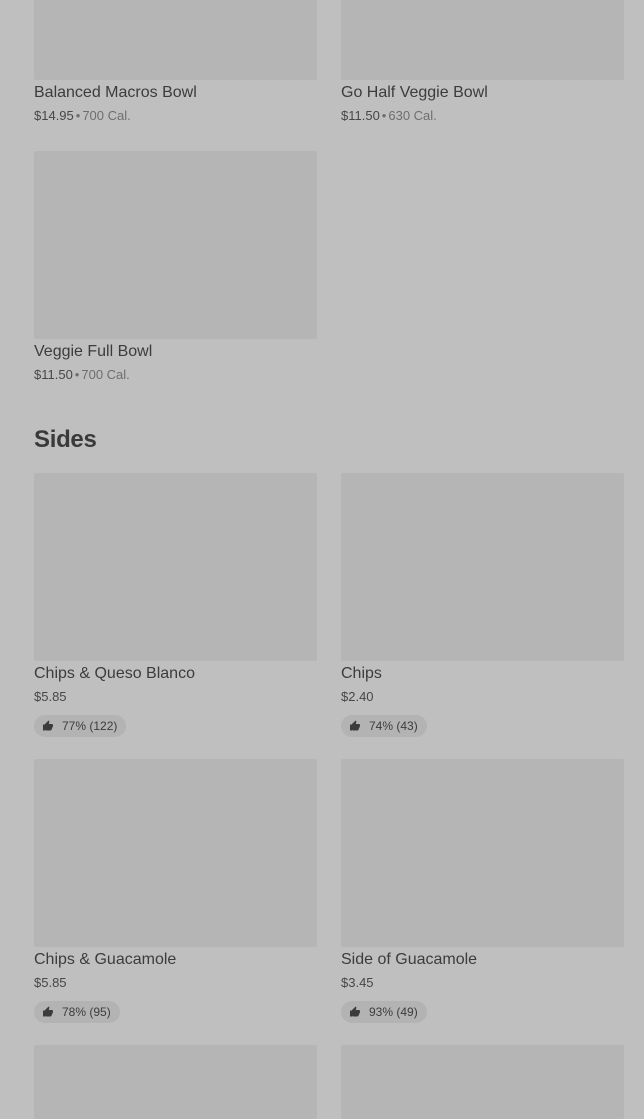 The width and height of the screenshot is (644, 1119). What do you see at coordinates (482, 116) in the screenshot?
I see `menu-item-meta: $11.50 • 630 Cal.` at bounding box center [482, 116].